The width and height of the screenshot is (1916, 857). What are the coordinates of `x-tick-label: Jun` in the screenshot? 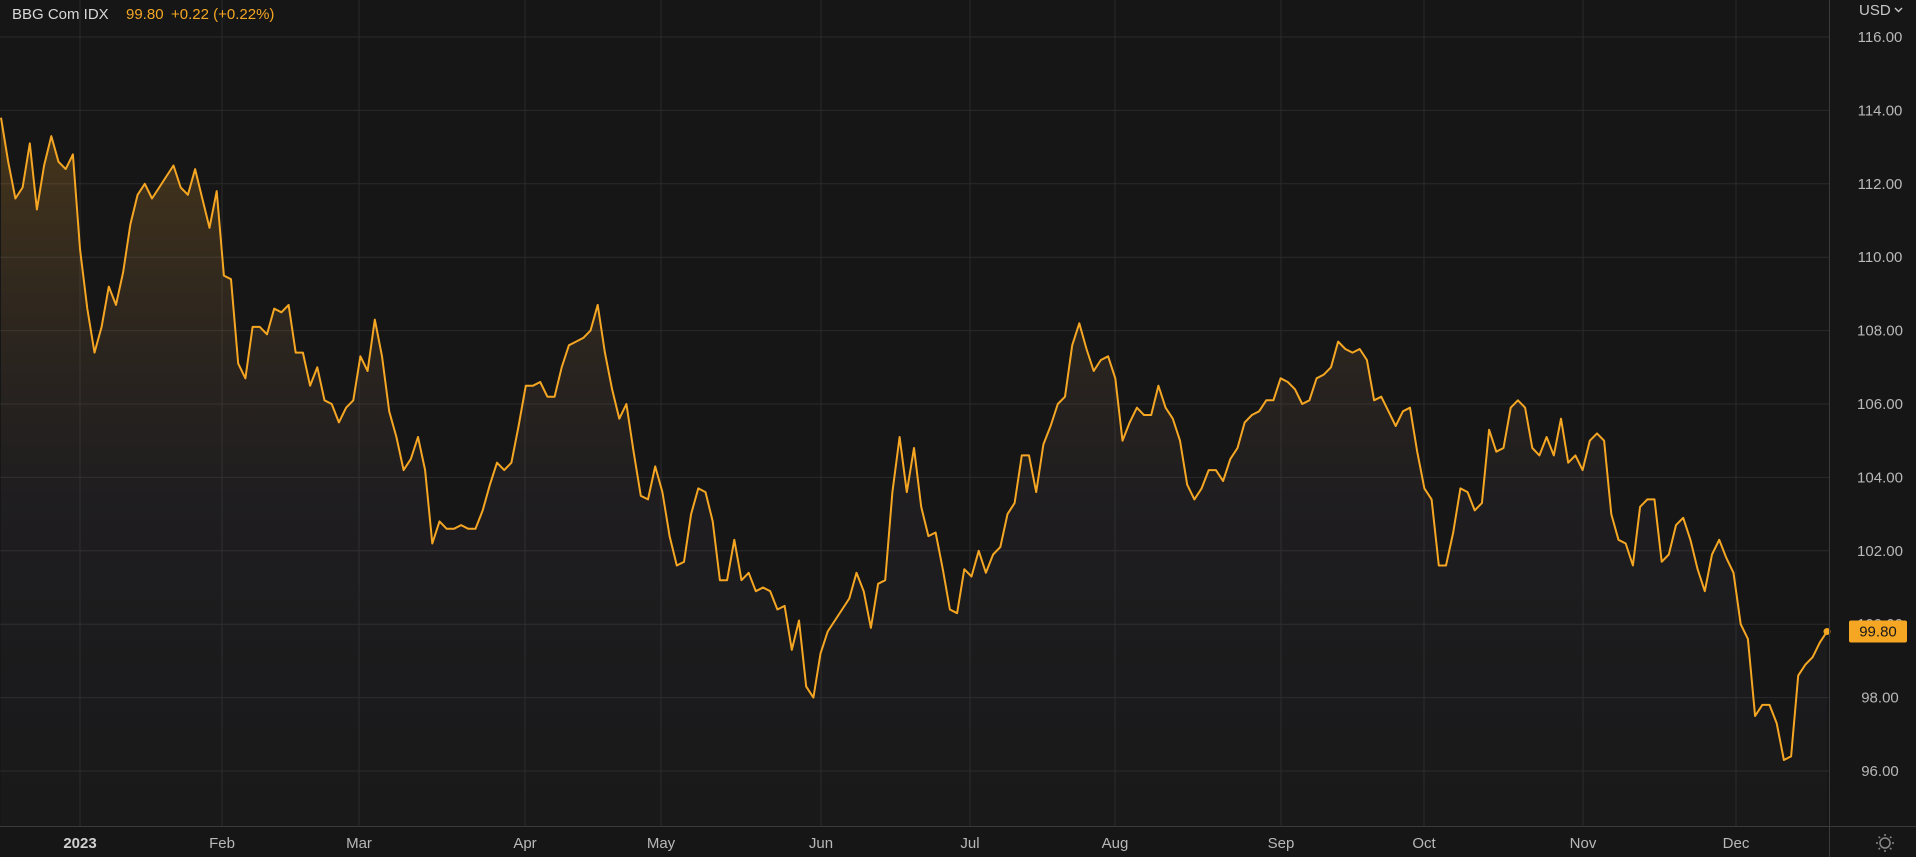 It's located at (821, 843).